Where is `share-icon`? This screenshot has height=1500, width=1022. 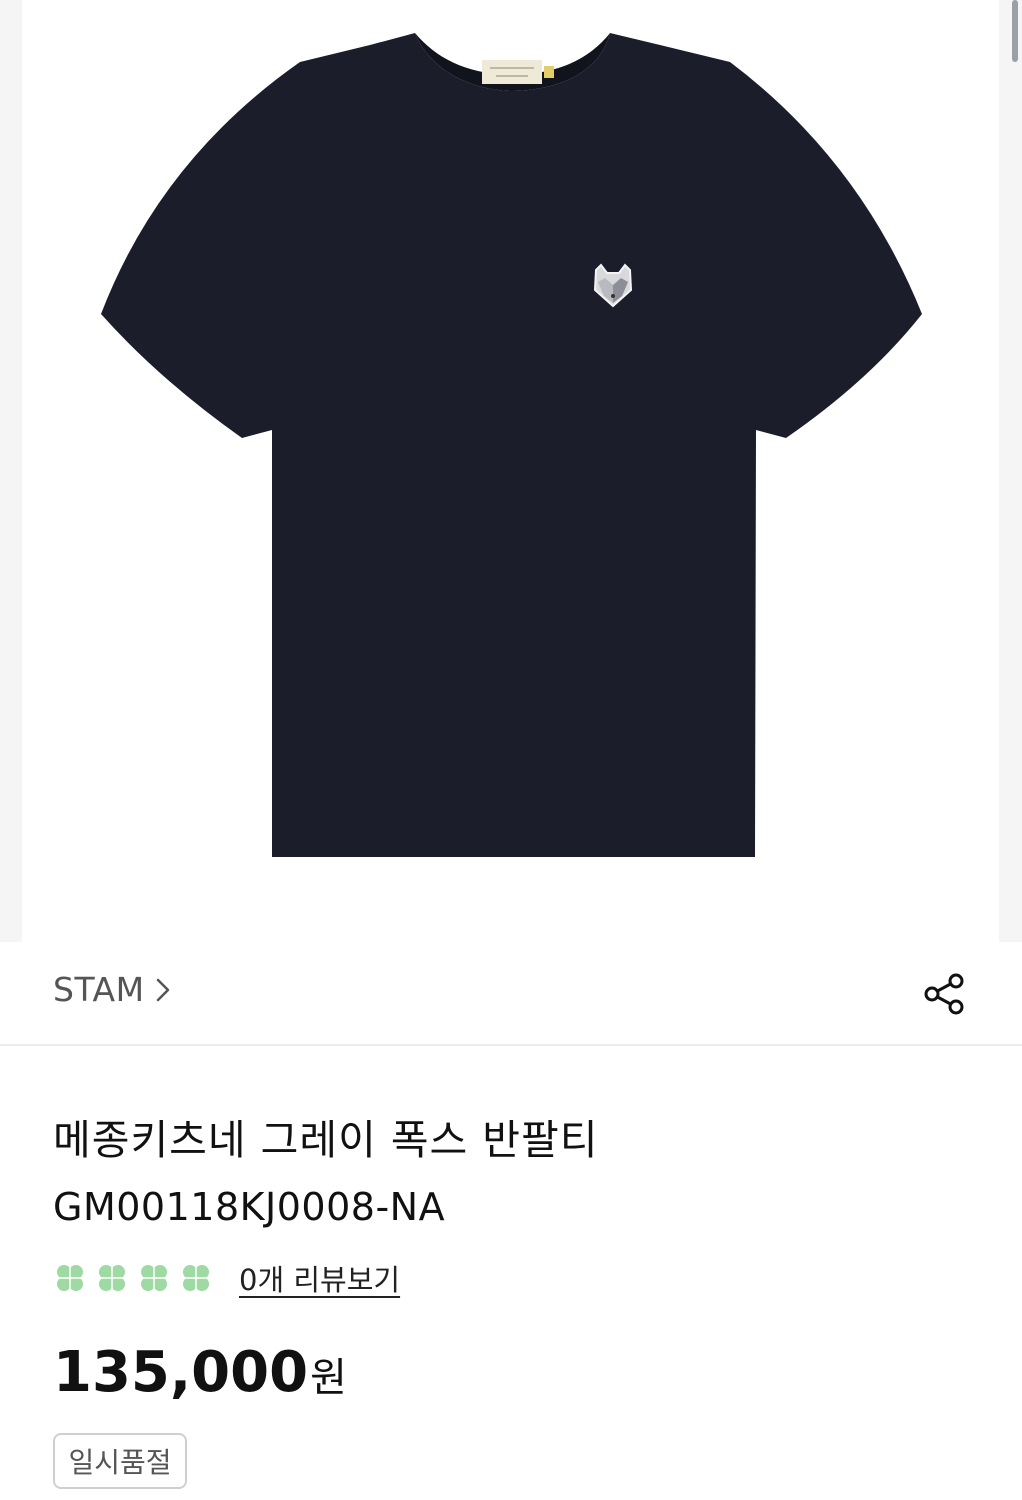 share-icon is located at coordinates (944, 994).